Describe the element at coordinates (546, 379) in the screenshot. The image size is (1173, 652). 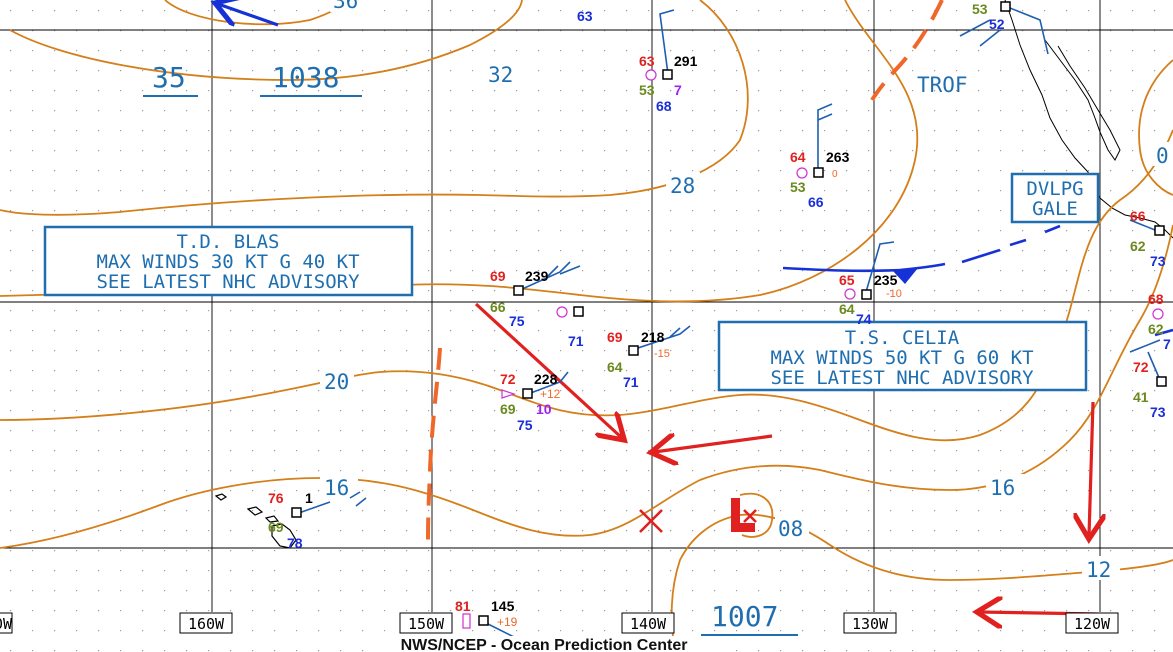
I see `svg-text: 228` at that location.